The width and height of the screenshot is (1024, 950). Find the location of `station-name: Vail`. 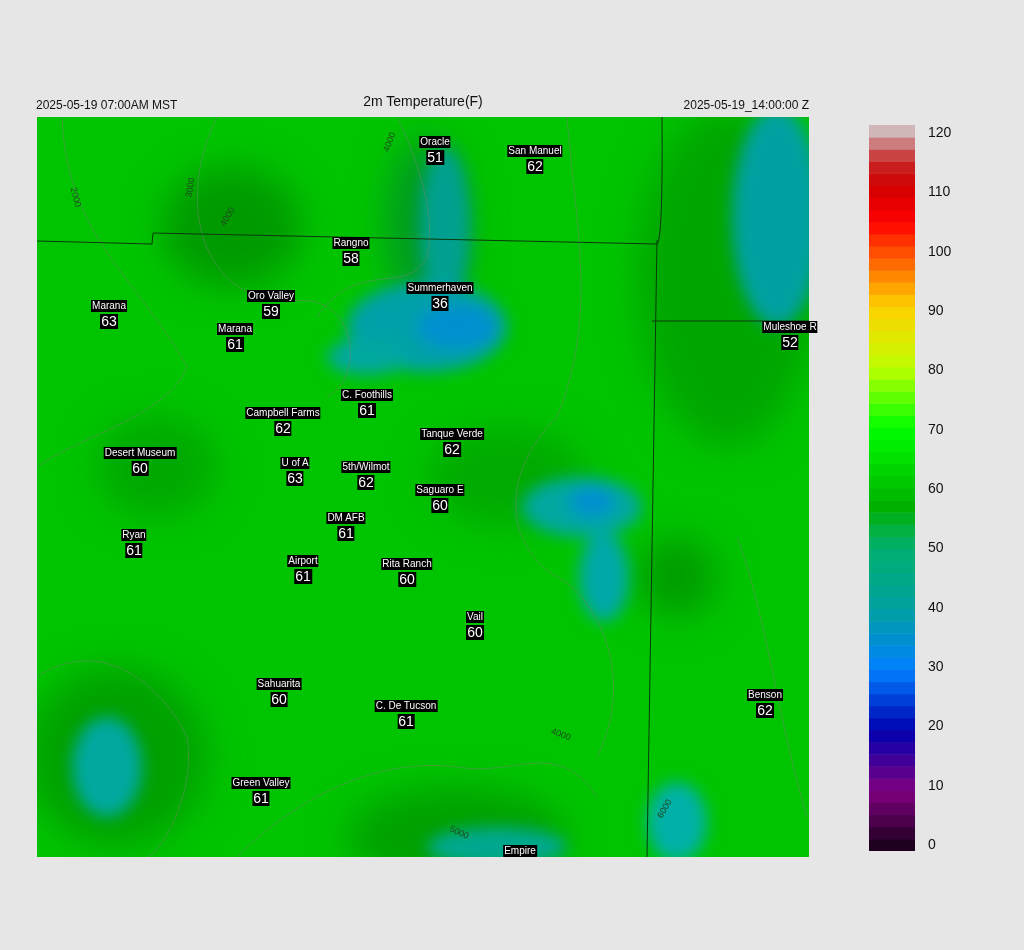

station-name: Vail is located at coordinates (475, 617).